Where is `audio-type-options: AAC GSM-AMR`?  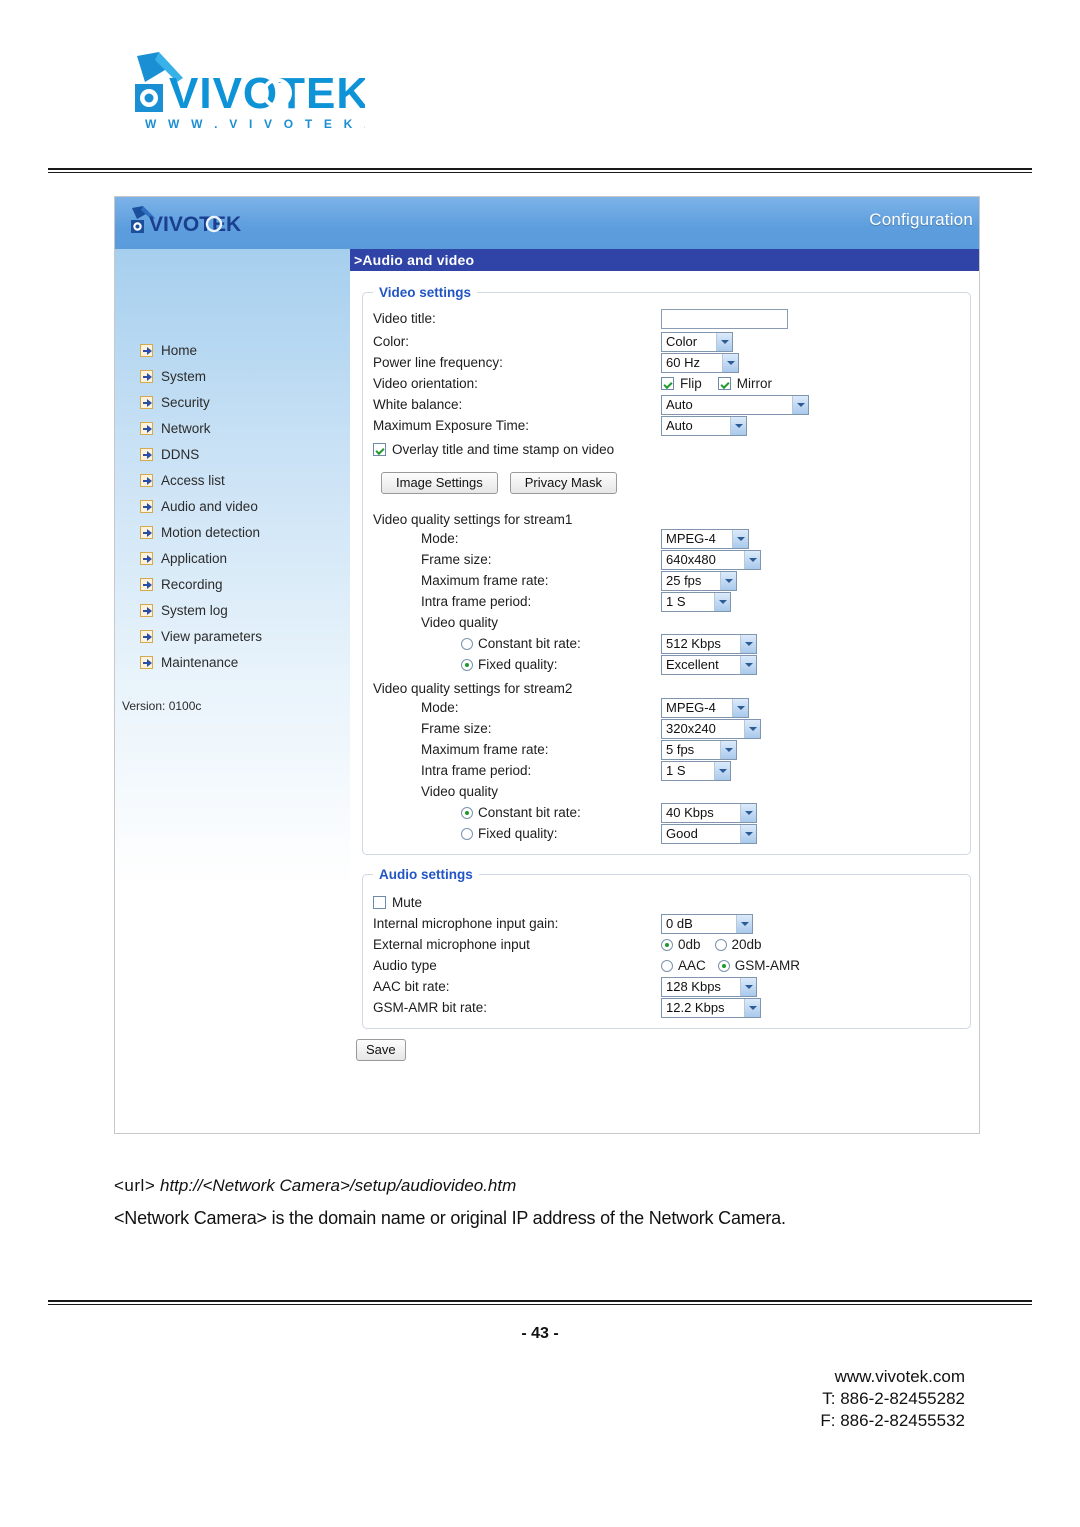 audio-type-options: AAC GSM-AMR is located at coordinates (730, 965).